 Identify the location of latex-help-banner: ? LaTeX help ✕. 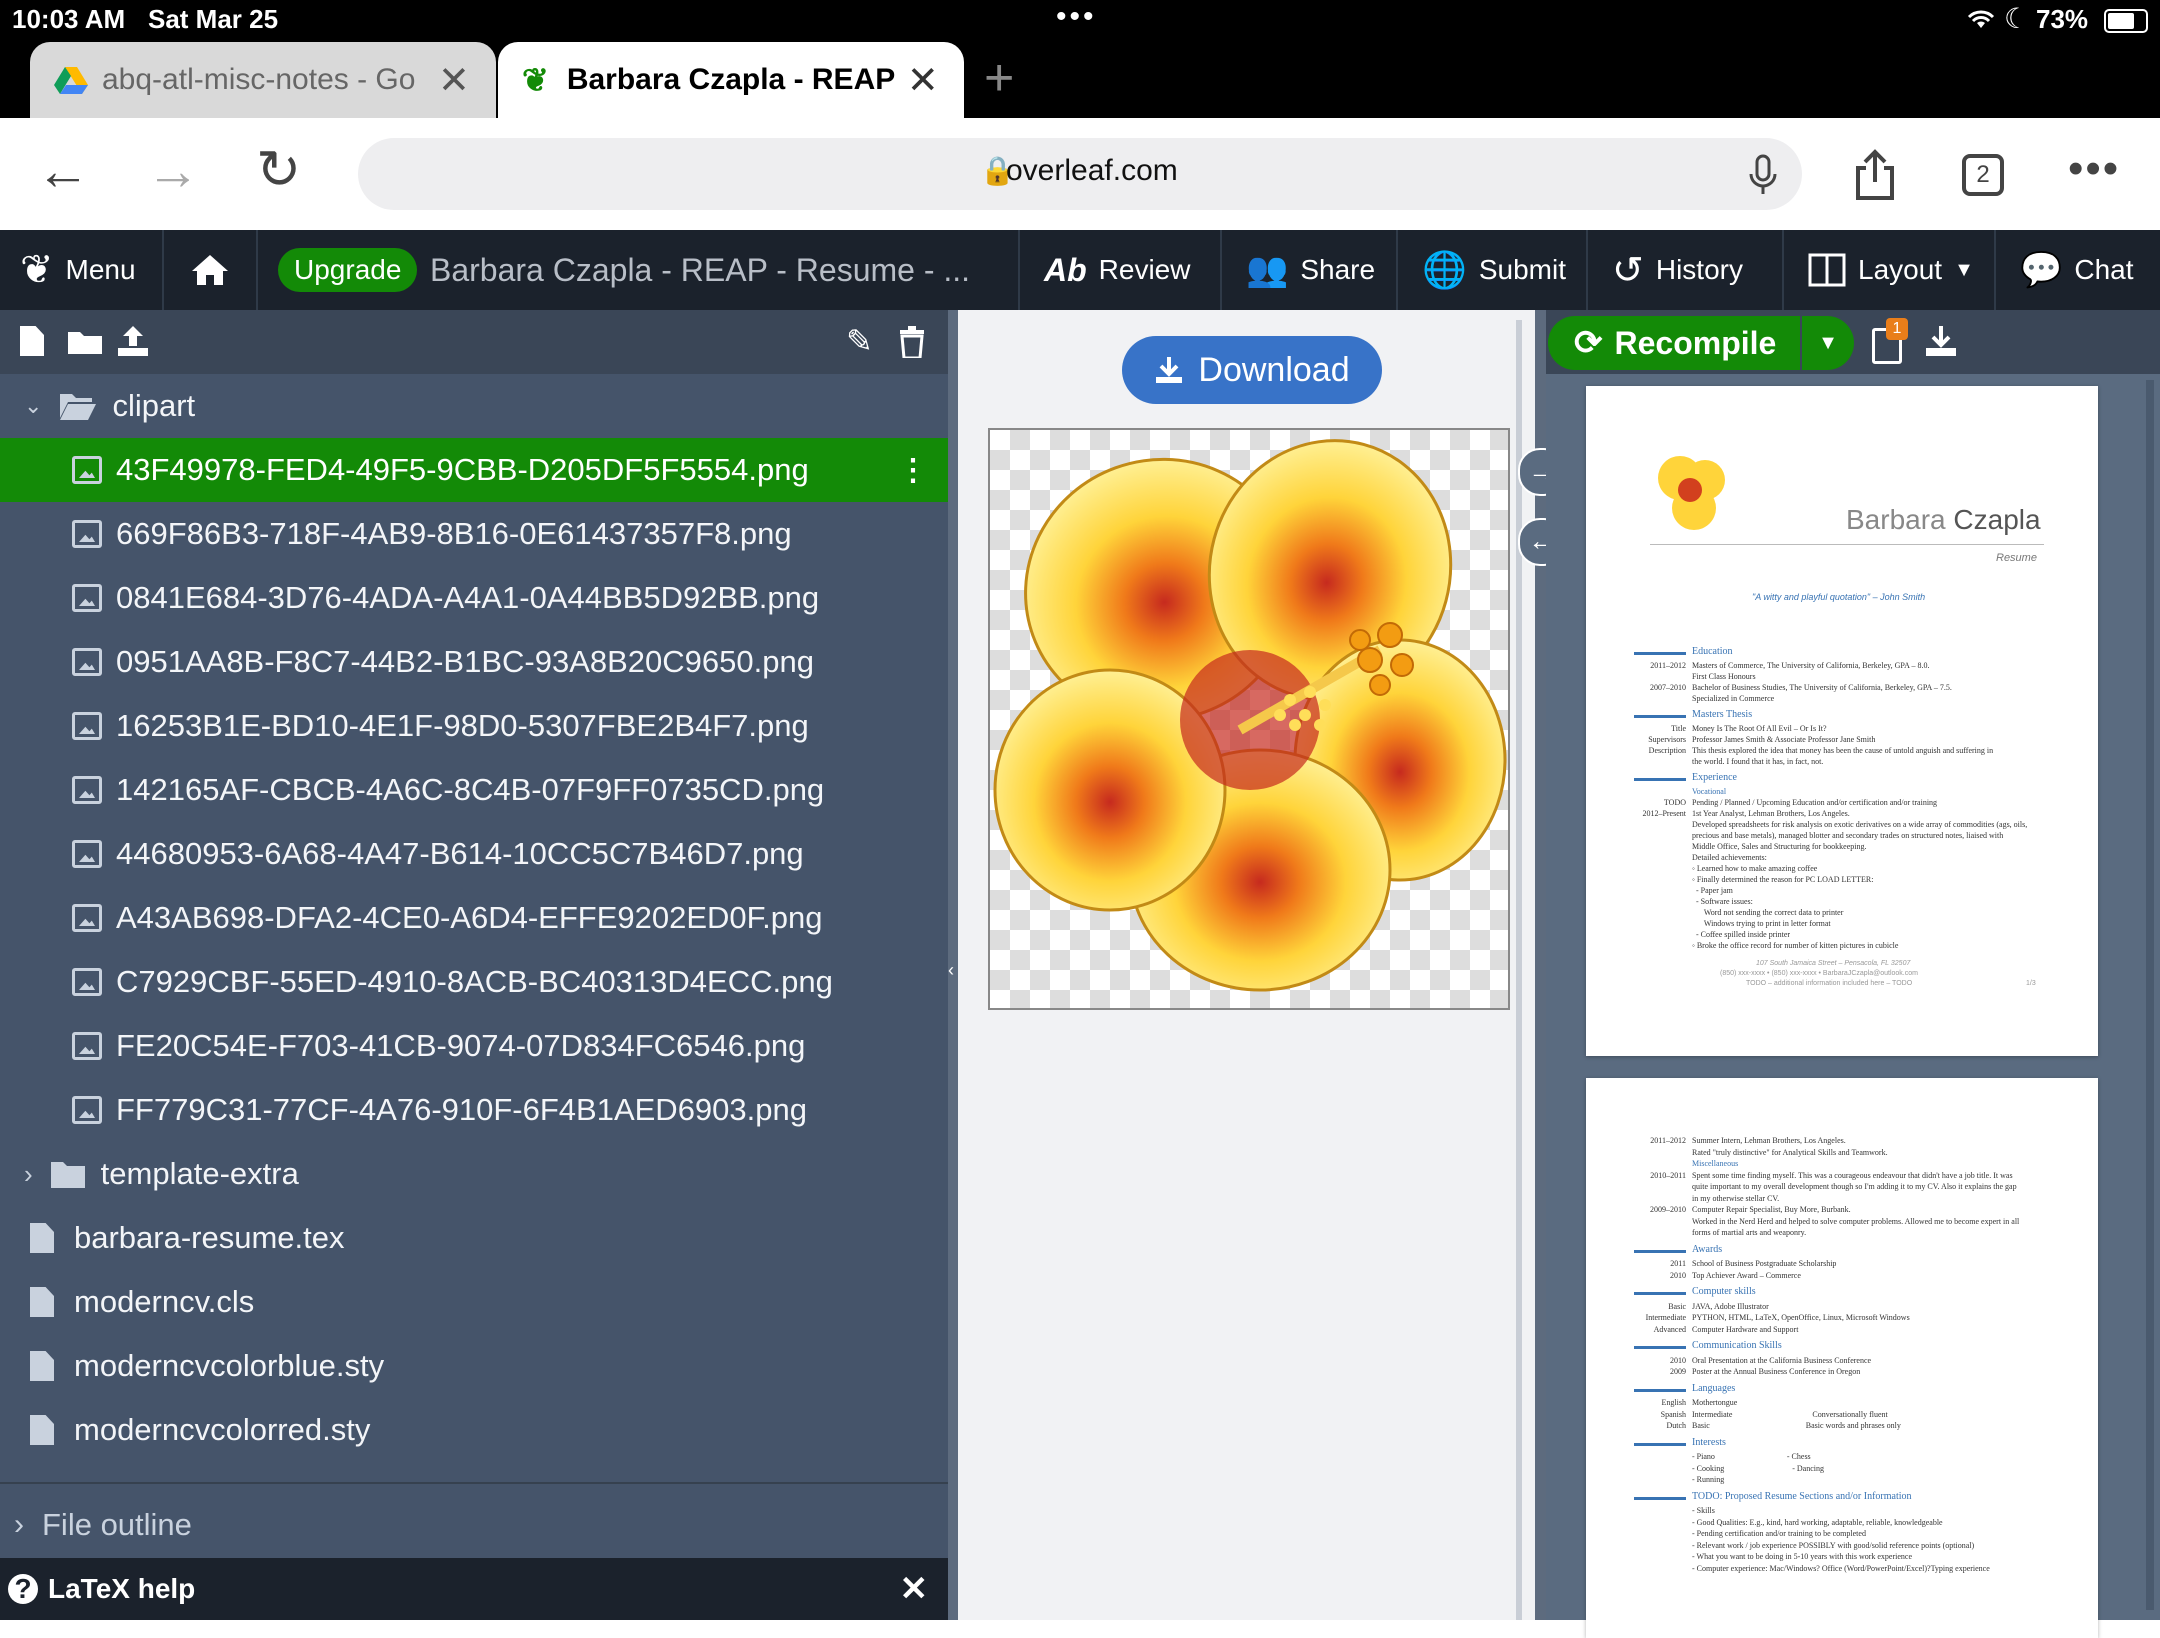
(474, 1589).